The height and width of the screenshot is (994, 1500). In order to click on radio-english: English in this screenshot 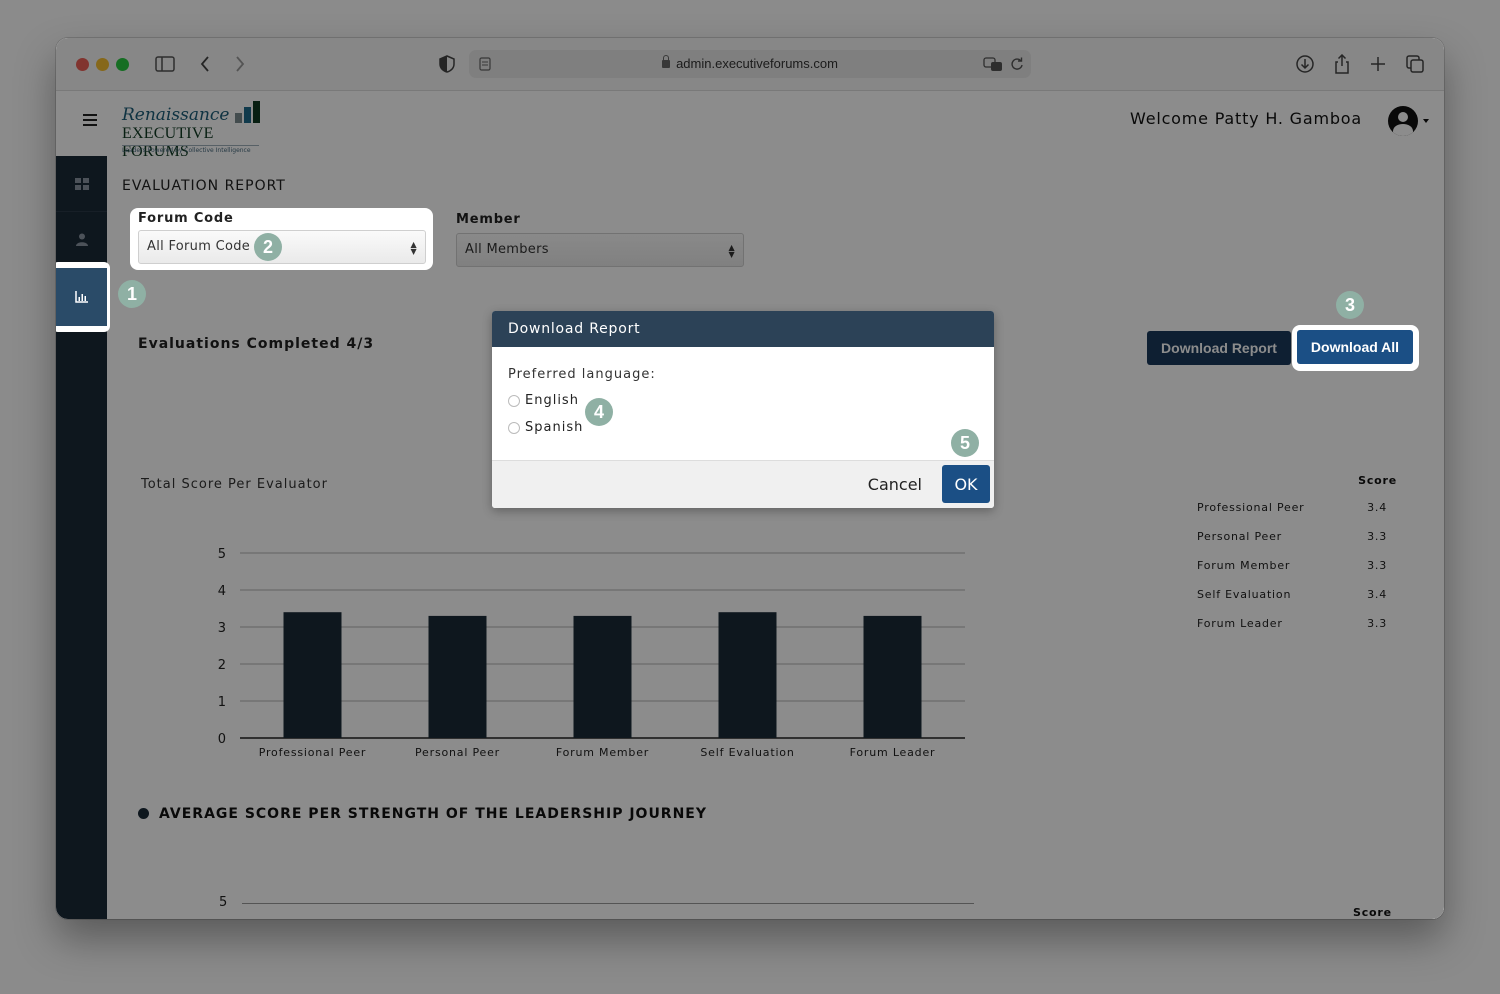, I will do `click(543, 400)`.